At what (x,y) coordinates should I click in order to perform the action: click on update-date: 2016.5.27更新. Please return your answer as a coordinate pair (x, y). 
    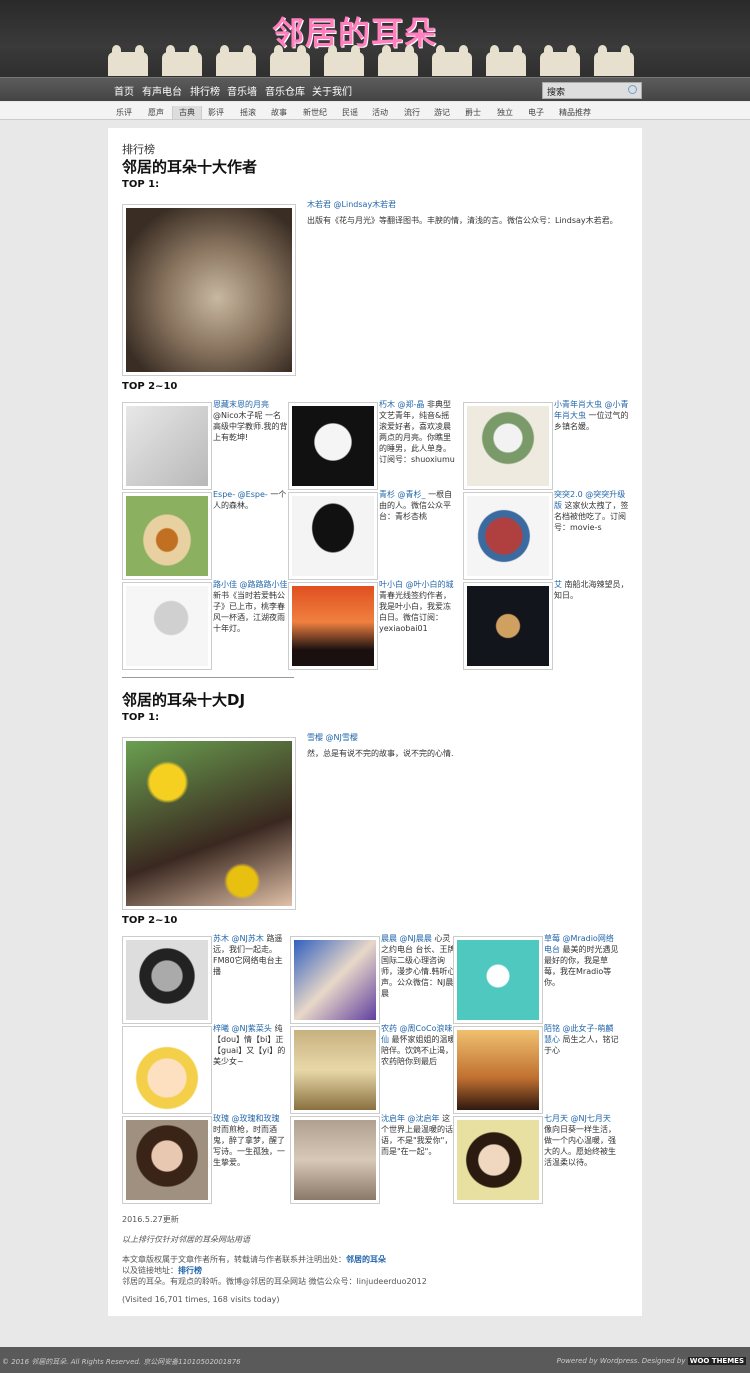
    Looking at the image, I should click on (150, 1219).